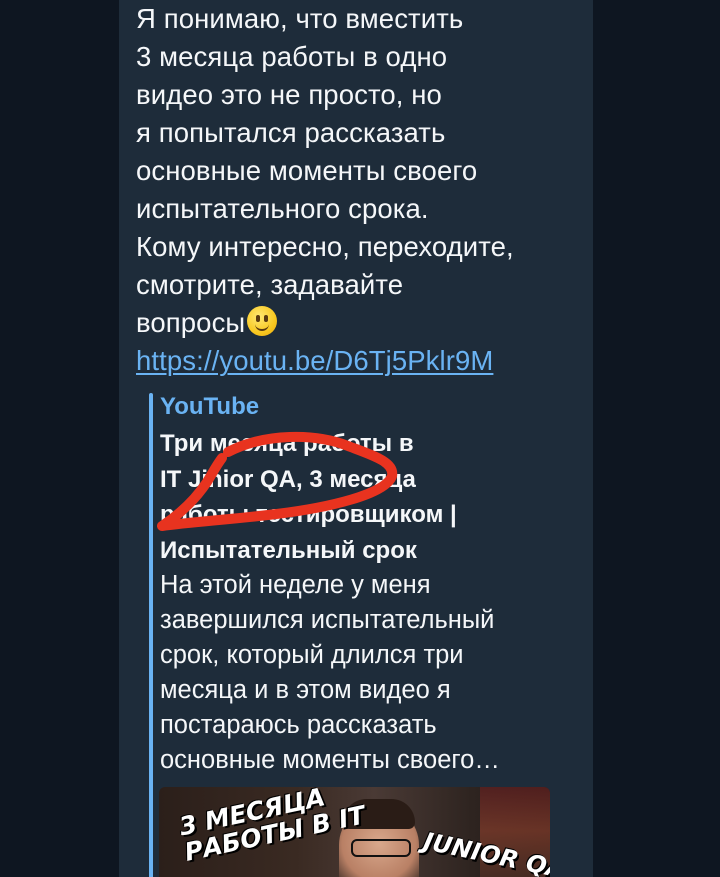 Image resolution: width=720 pixels, height=877 pixels. What do you see at coordinates (307, 170) in the screenshot?
I see `message-line: основные моменты своего` at bounding box center [307, 170].